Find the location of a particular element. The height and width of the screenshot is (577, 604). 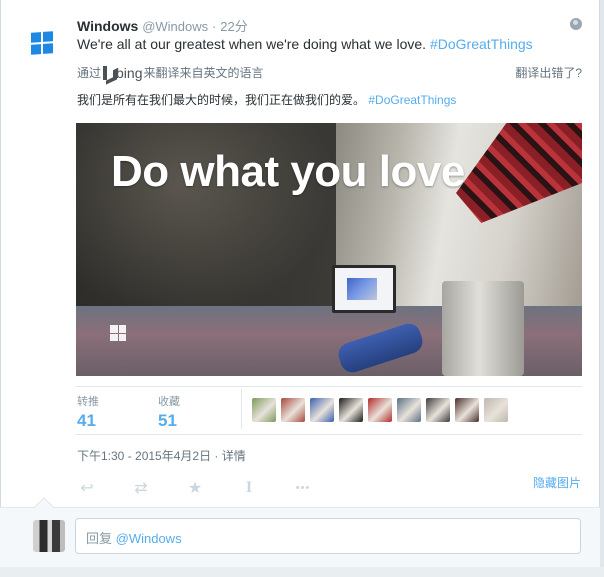

favorites-stat: 收藏 51 is located at coordinates (169, 412).